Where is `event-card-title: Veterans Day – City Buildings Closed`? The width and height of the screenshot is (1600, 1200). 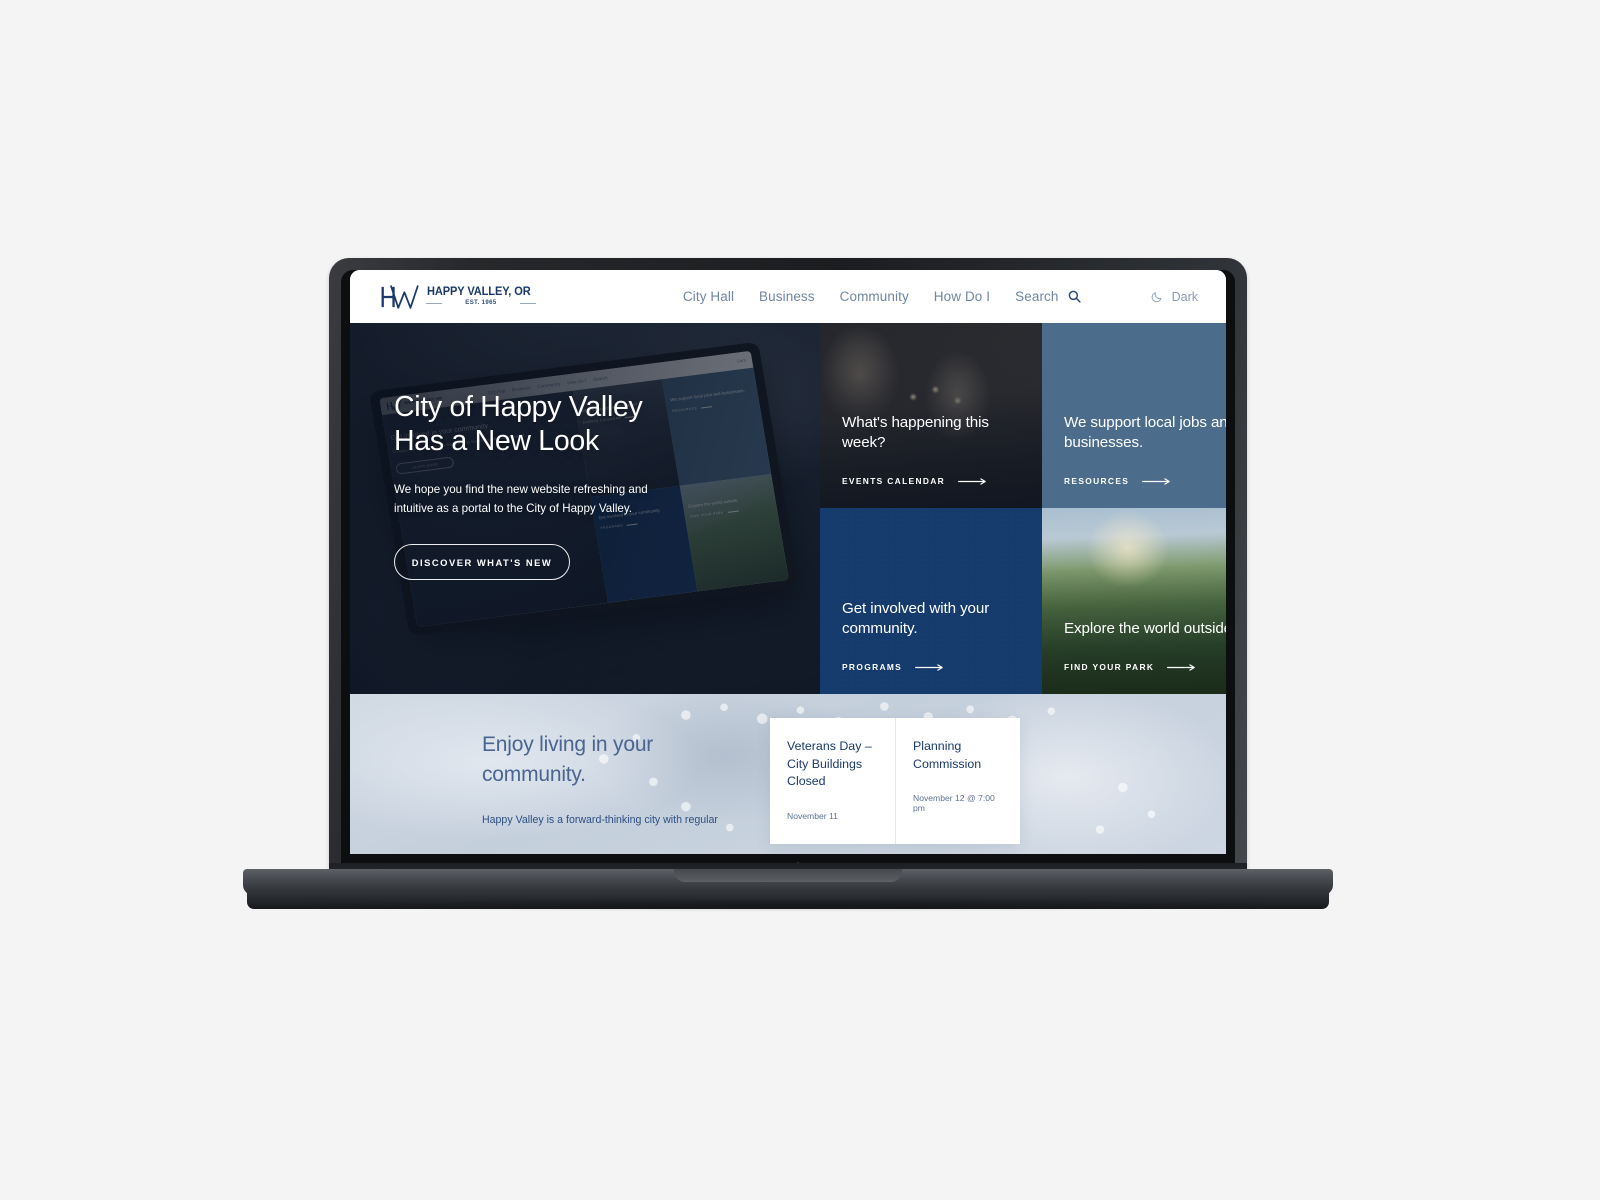
event-card-title: Veterans Day – City Buildings Closed is located at coordinates (829, 764).